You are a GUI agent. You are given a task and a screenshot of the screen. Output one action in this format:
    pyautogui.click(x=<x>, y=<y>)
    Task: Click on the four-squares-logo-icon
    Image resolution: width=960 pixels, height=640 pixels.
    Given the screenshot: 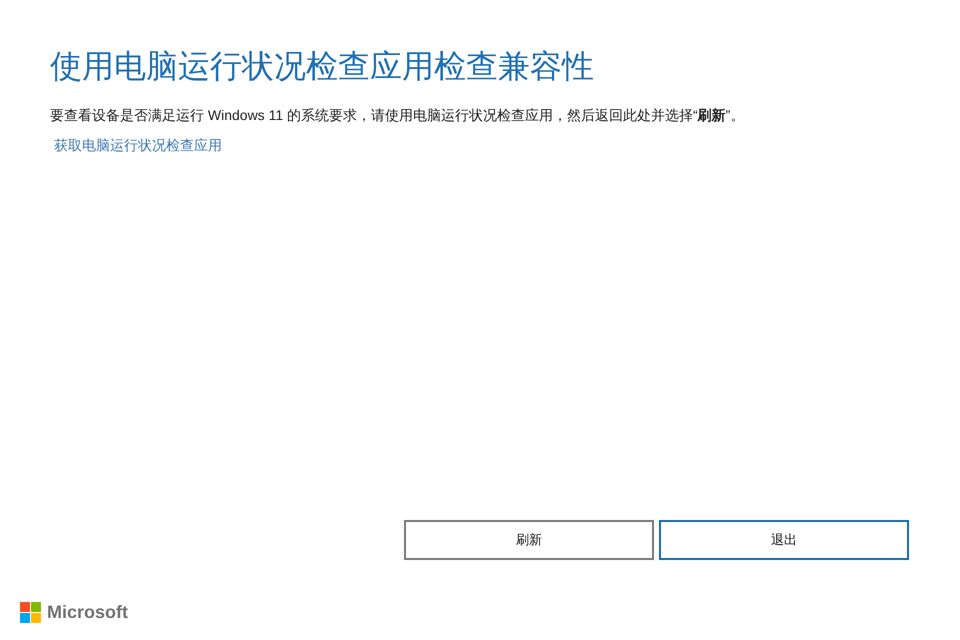 What is the action you would take?
    pyautogui.click(x=30, y=612)
    